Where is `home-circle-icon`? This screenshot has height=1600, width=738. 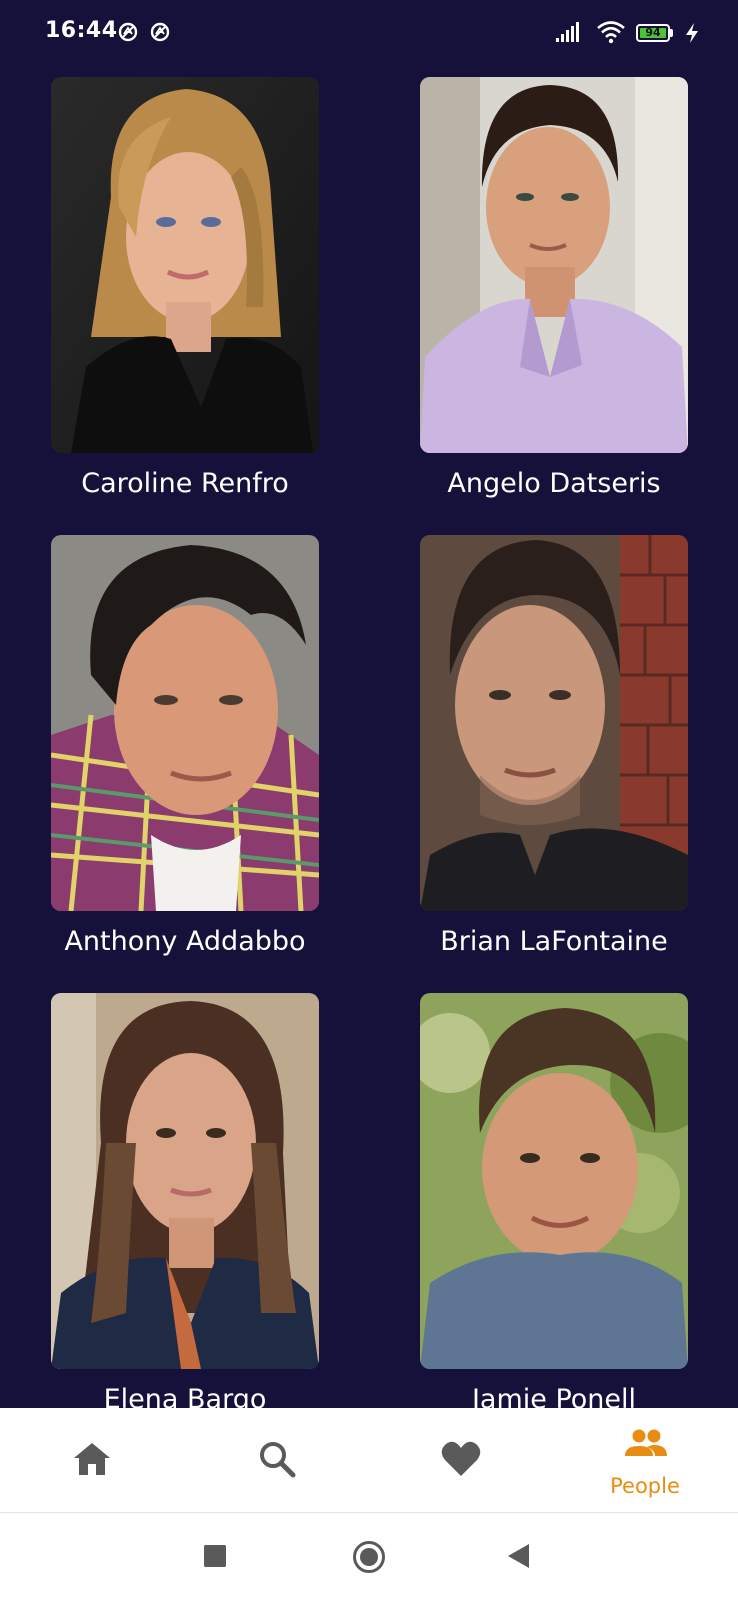 home-circle-icon is located at coordinates (369, 1557).